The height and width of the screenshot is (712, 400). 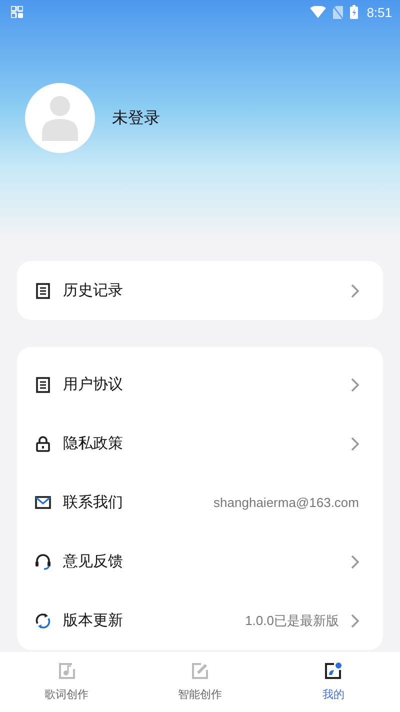 I want to click on menu-item: 联系我们 shanghaierma@163.com, so click(x=200, y=502).